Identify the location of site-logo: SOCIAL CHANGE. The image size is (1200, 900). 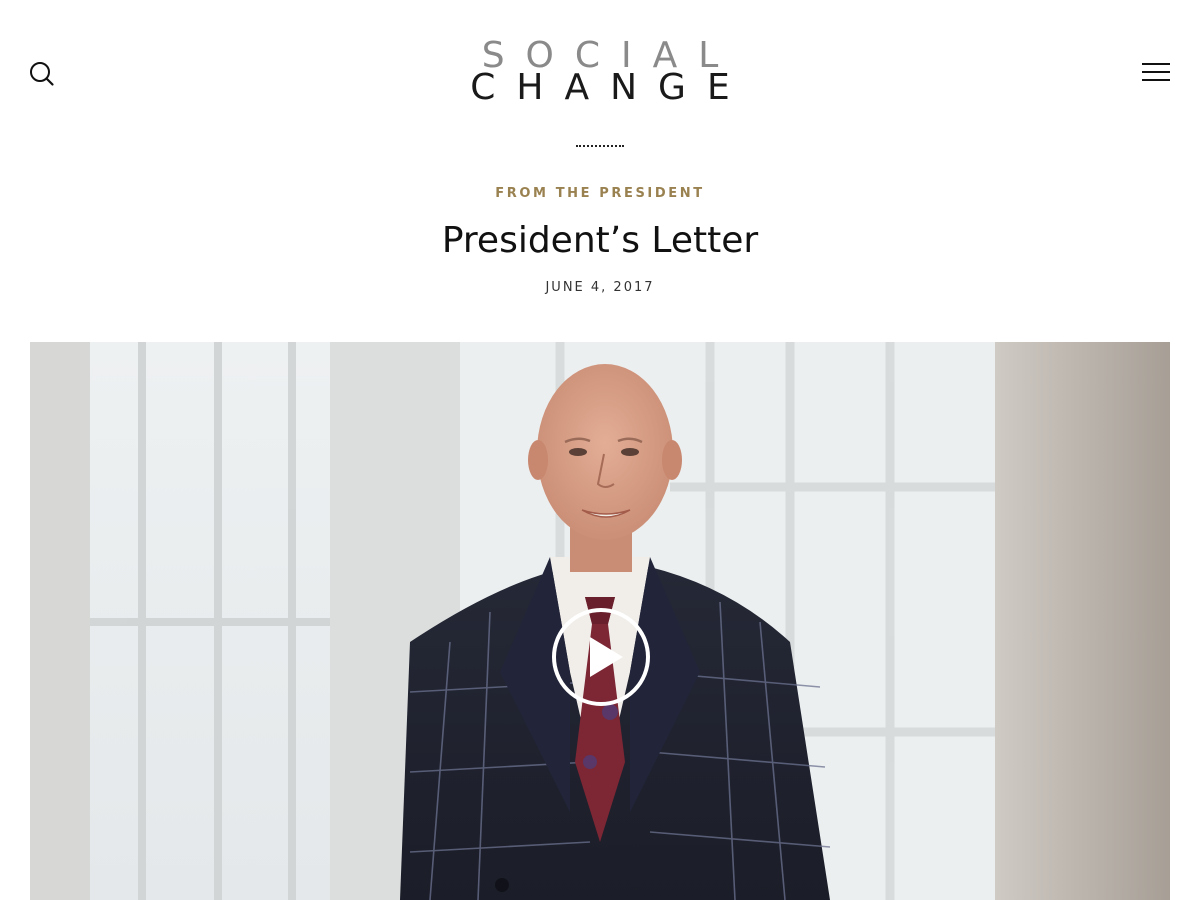
(600, 74).